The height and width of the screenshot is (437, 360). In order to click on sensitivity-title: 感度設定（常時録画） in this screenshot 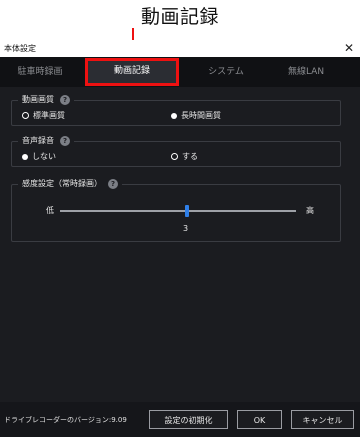, I will do `click(62, 183)`.